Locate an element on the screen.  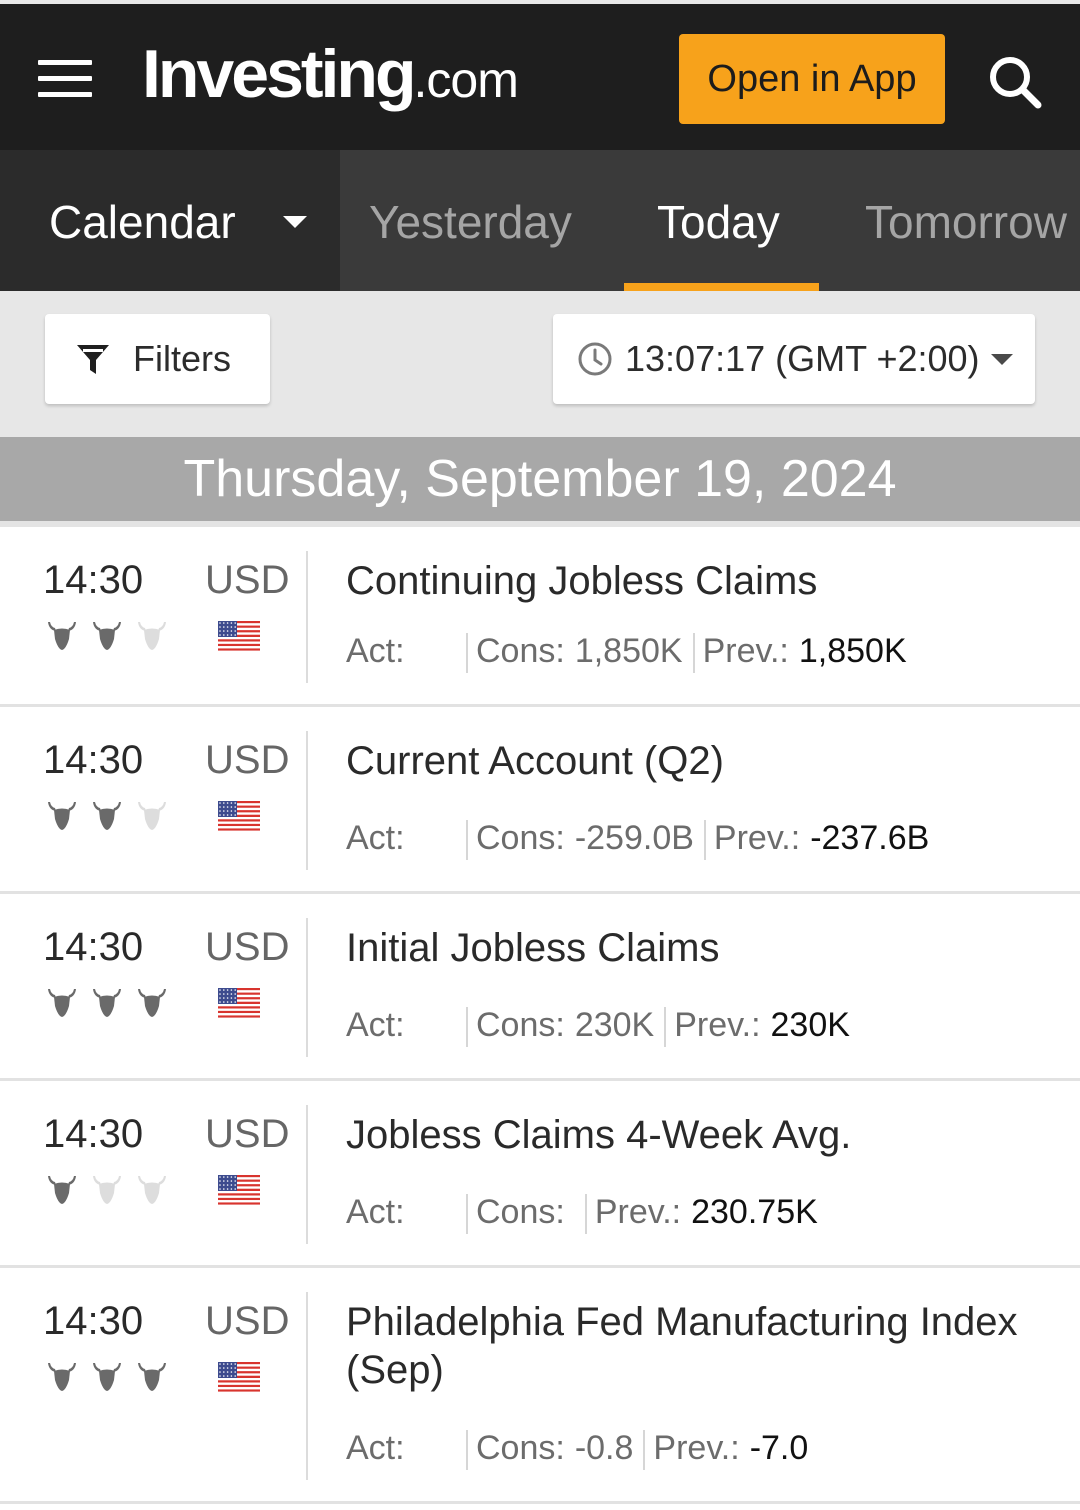
calendar-section-dropdown: Calendar is located at coordinates (170, 220).